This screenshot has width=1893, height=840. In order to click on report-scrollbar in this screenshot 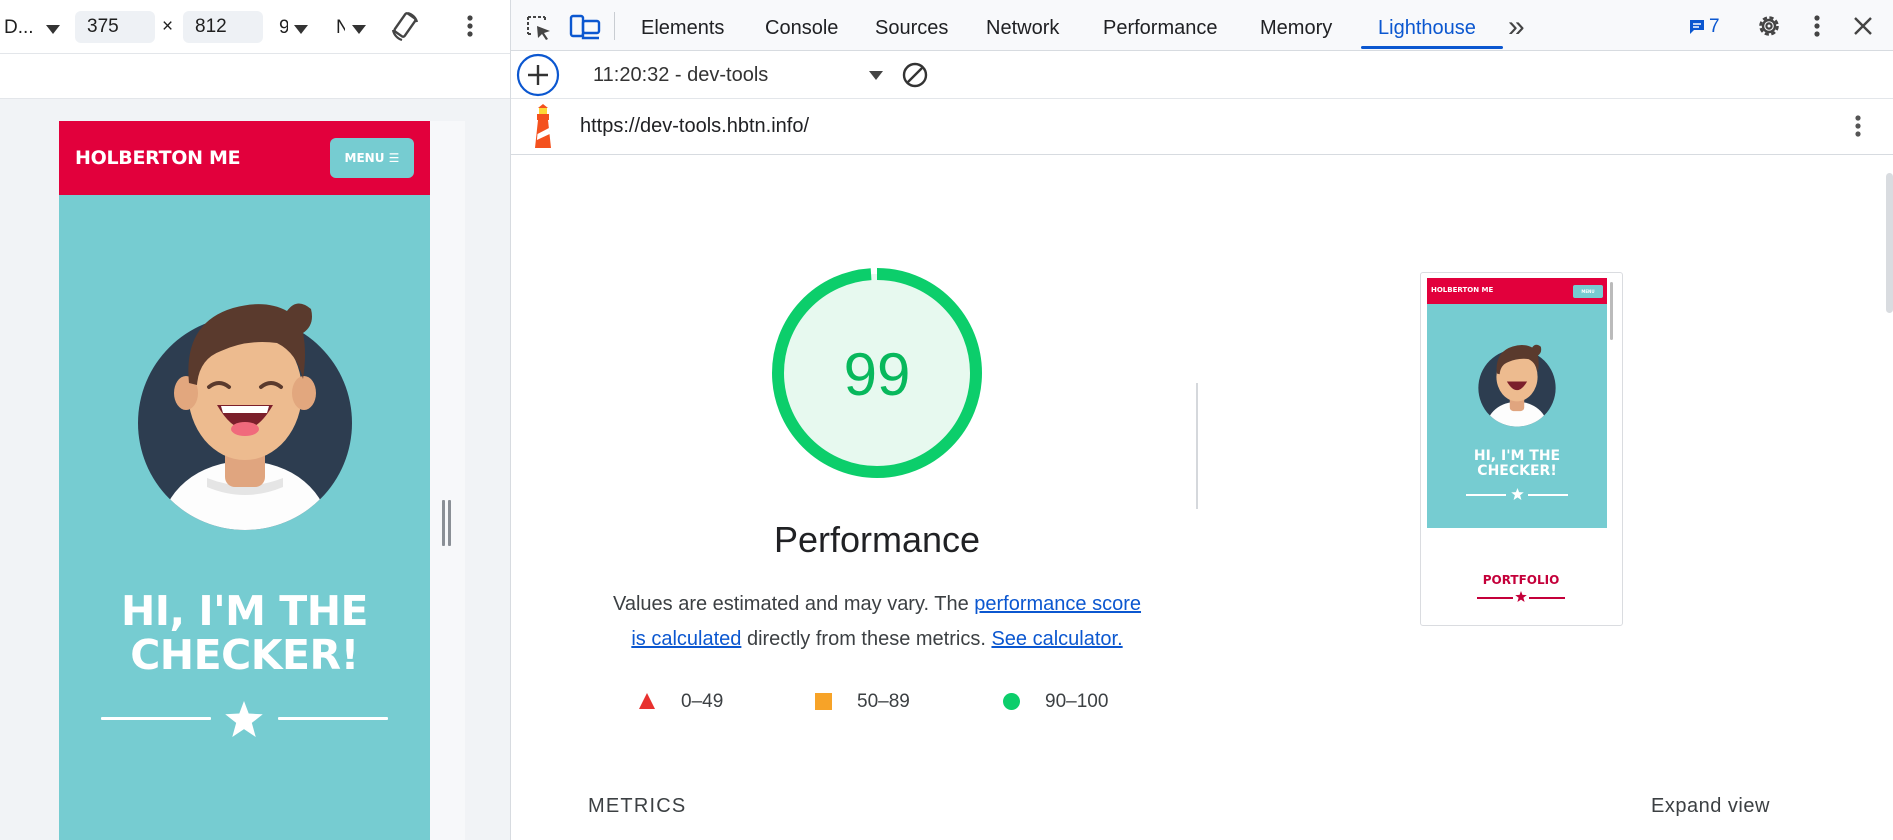, I will do `click(1889, 243)`.